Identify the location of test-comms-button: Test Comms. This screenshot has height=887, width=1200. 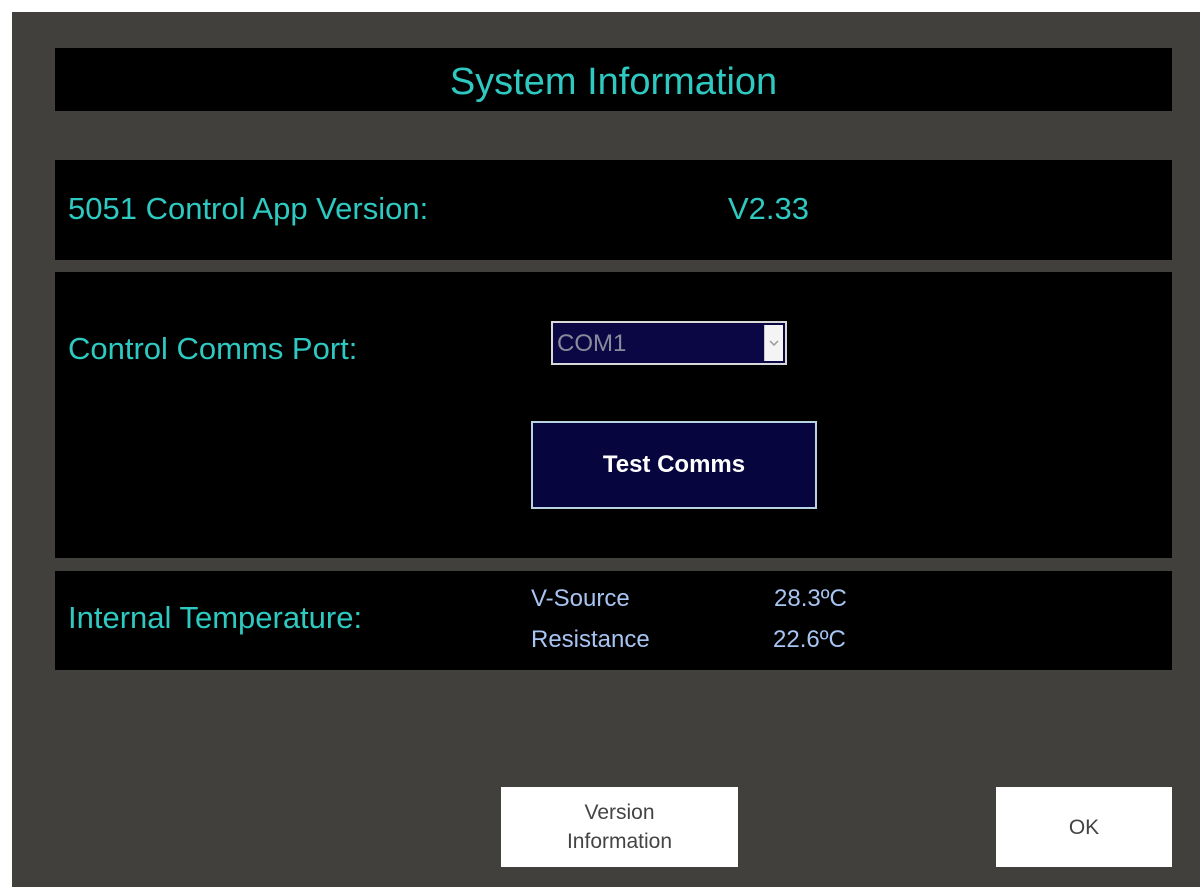
(674, 465).